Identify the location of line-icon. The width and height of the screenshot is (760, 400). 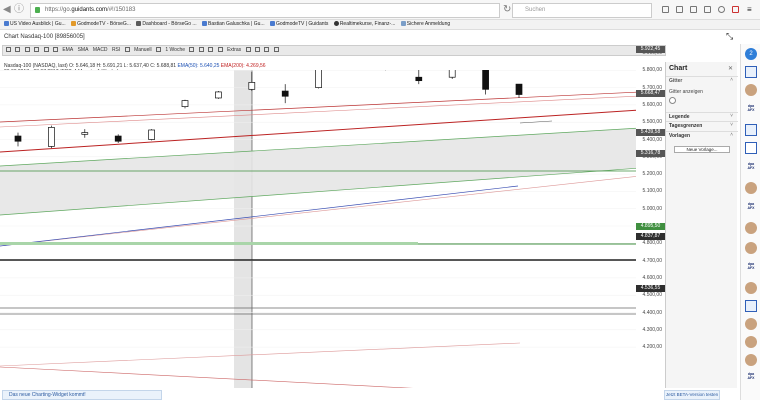
(192, 50).